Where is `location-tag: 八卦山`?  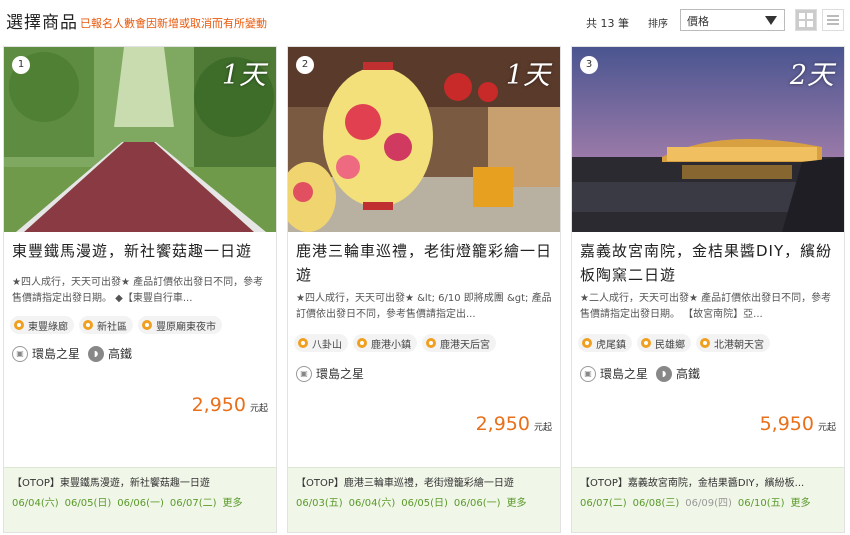 location-tag: 八卦山 is located at coordinates (321, 343).